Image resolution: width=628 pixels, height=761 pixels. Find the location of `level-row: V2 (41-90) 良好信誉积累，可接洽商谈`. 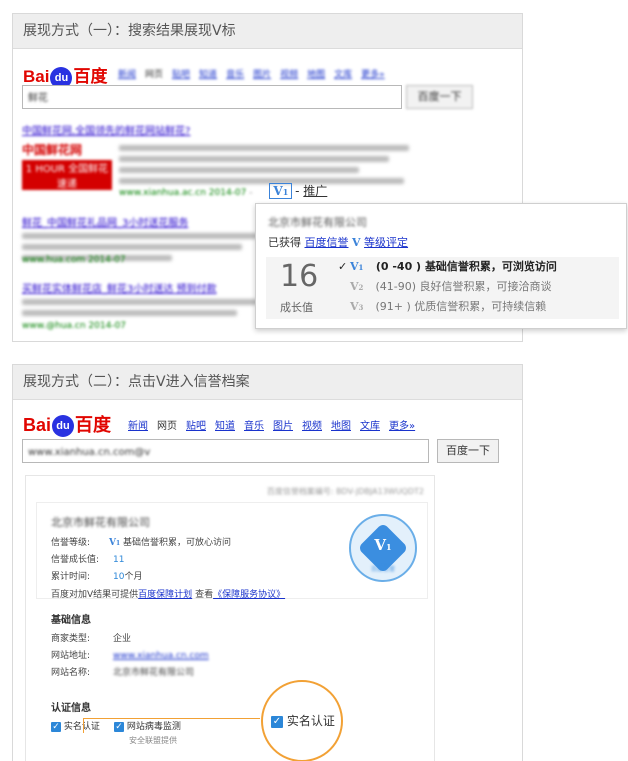

level-row: V2 (41-90) 良好信誉积累，可接洽商谈 is located at coordinates (447, 287).